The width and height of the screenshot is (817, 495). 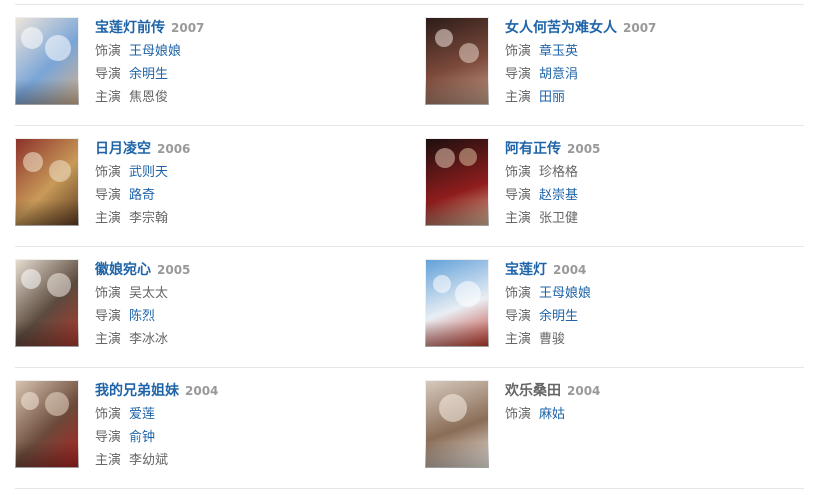 I want to click on role-line: 饰演 王母娘娘, so click(x=655, y=293).